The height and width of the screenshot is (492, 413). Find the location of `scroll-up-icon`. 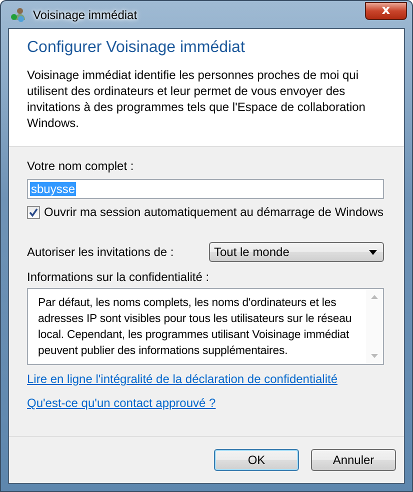

scroll-up-icon is located at coordinates (374, 297).